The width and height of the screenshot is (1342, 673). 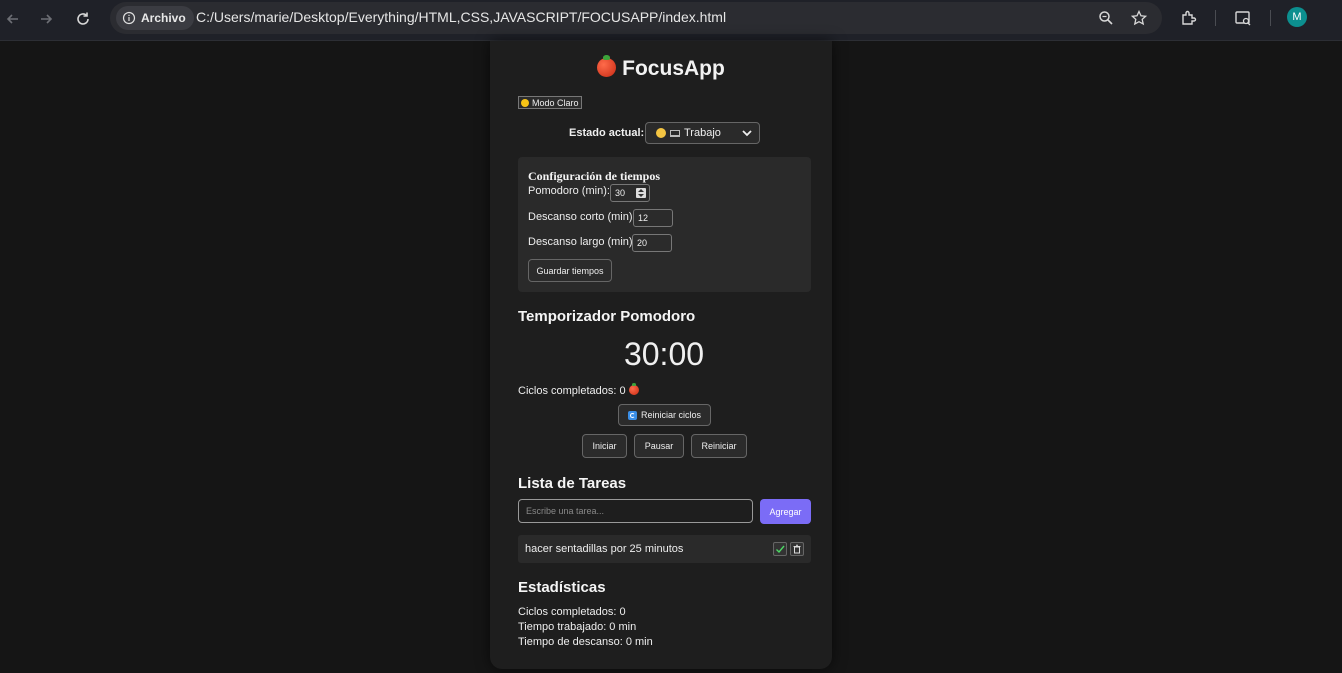 I want to click on long-break-input: 20, so click(x=652, y=243).